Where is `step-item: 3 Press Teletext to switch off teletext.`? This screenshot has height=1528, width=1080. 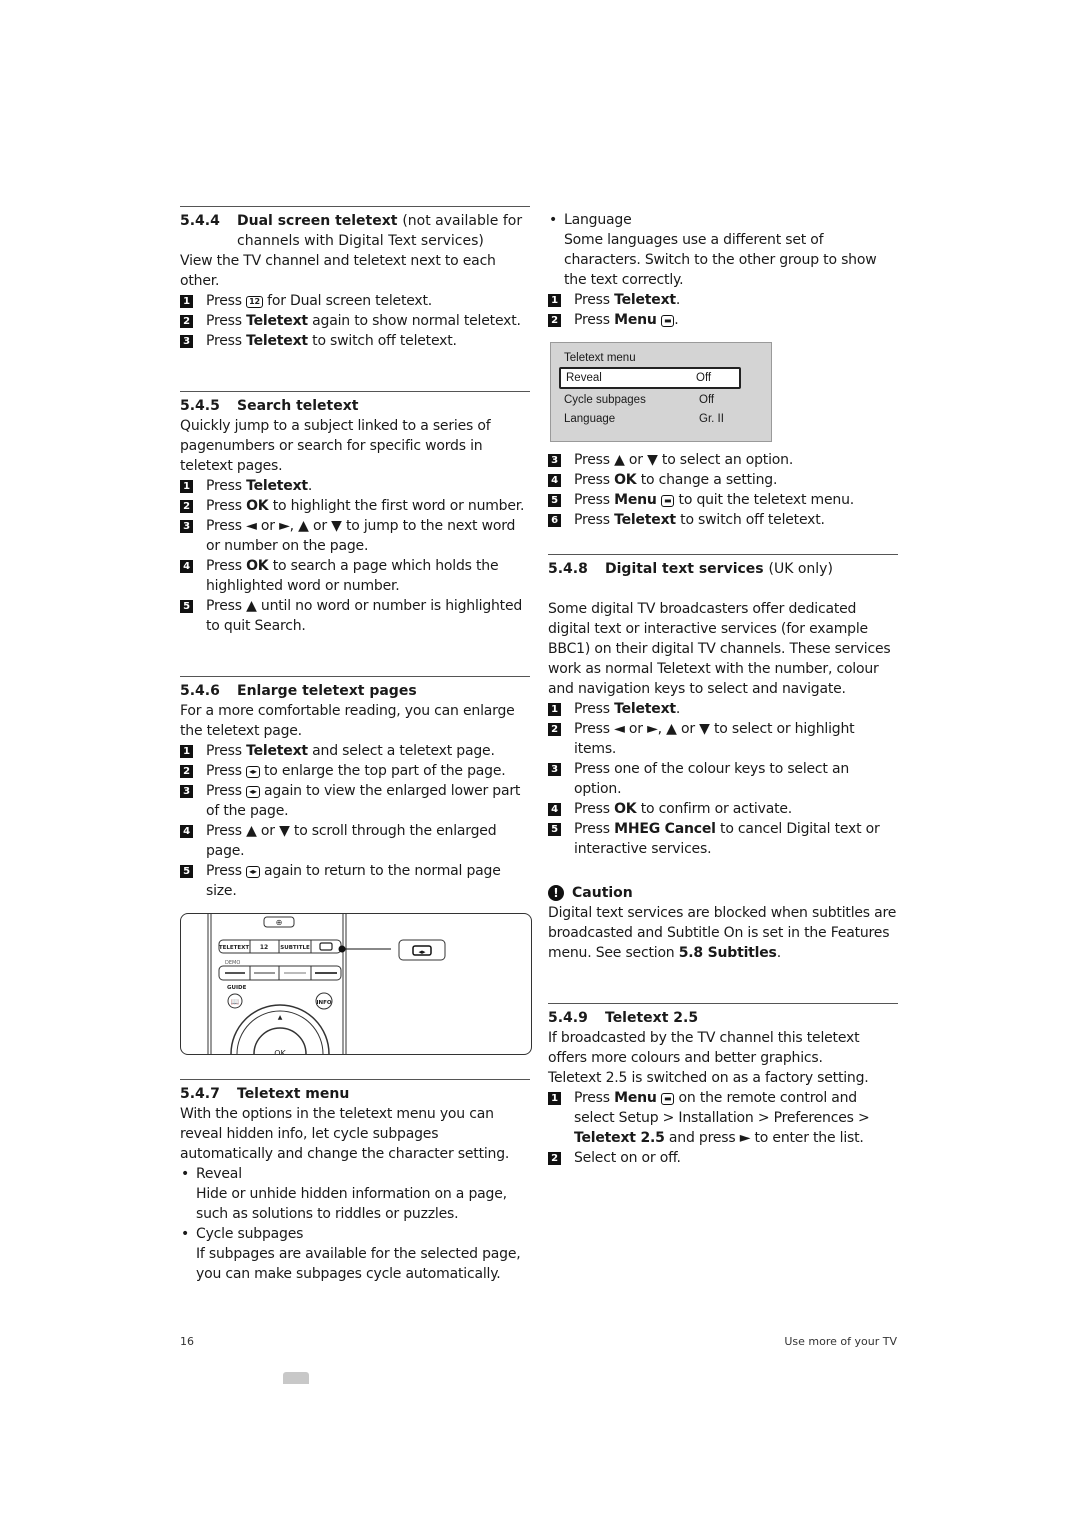
step-item: 3 Press Teletext to switch off teletext. is located at coordinates (355, 341).